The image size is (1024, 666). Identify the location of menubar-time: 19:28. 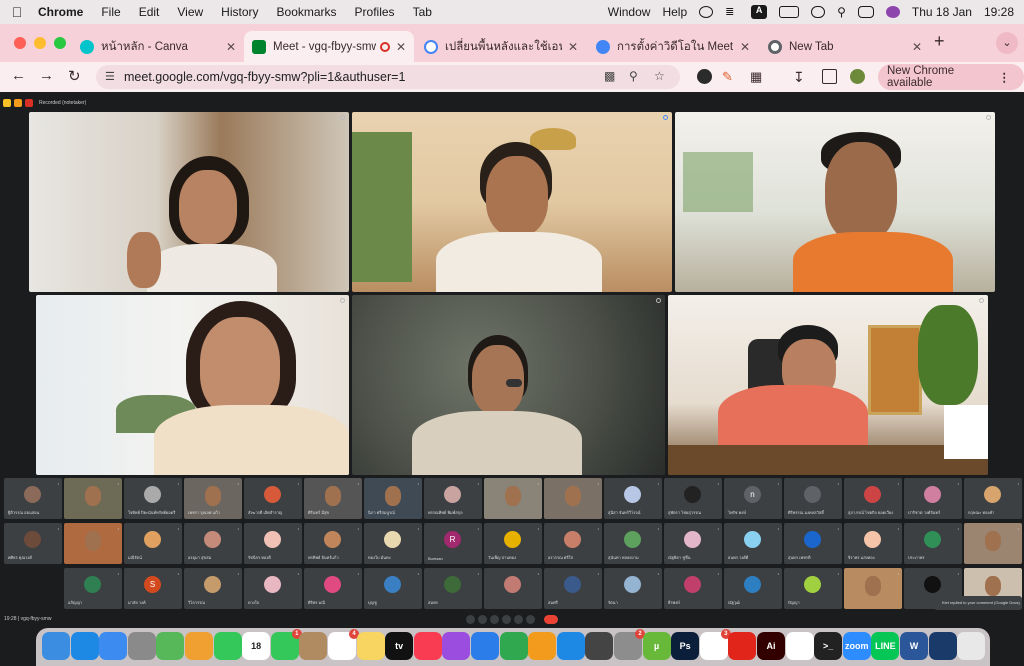
(999, 12).